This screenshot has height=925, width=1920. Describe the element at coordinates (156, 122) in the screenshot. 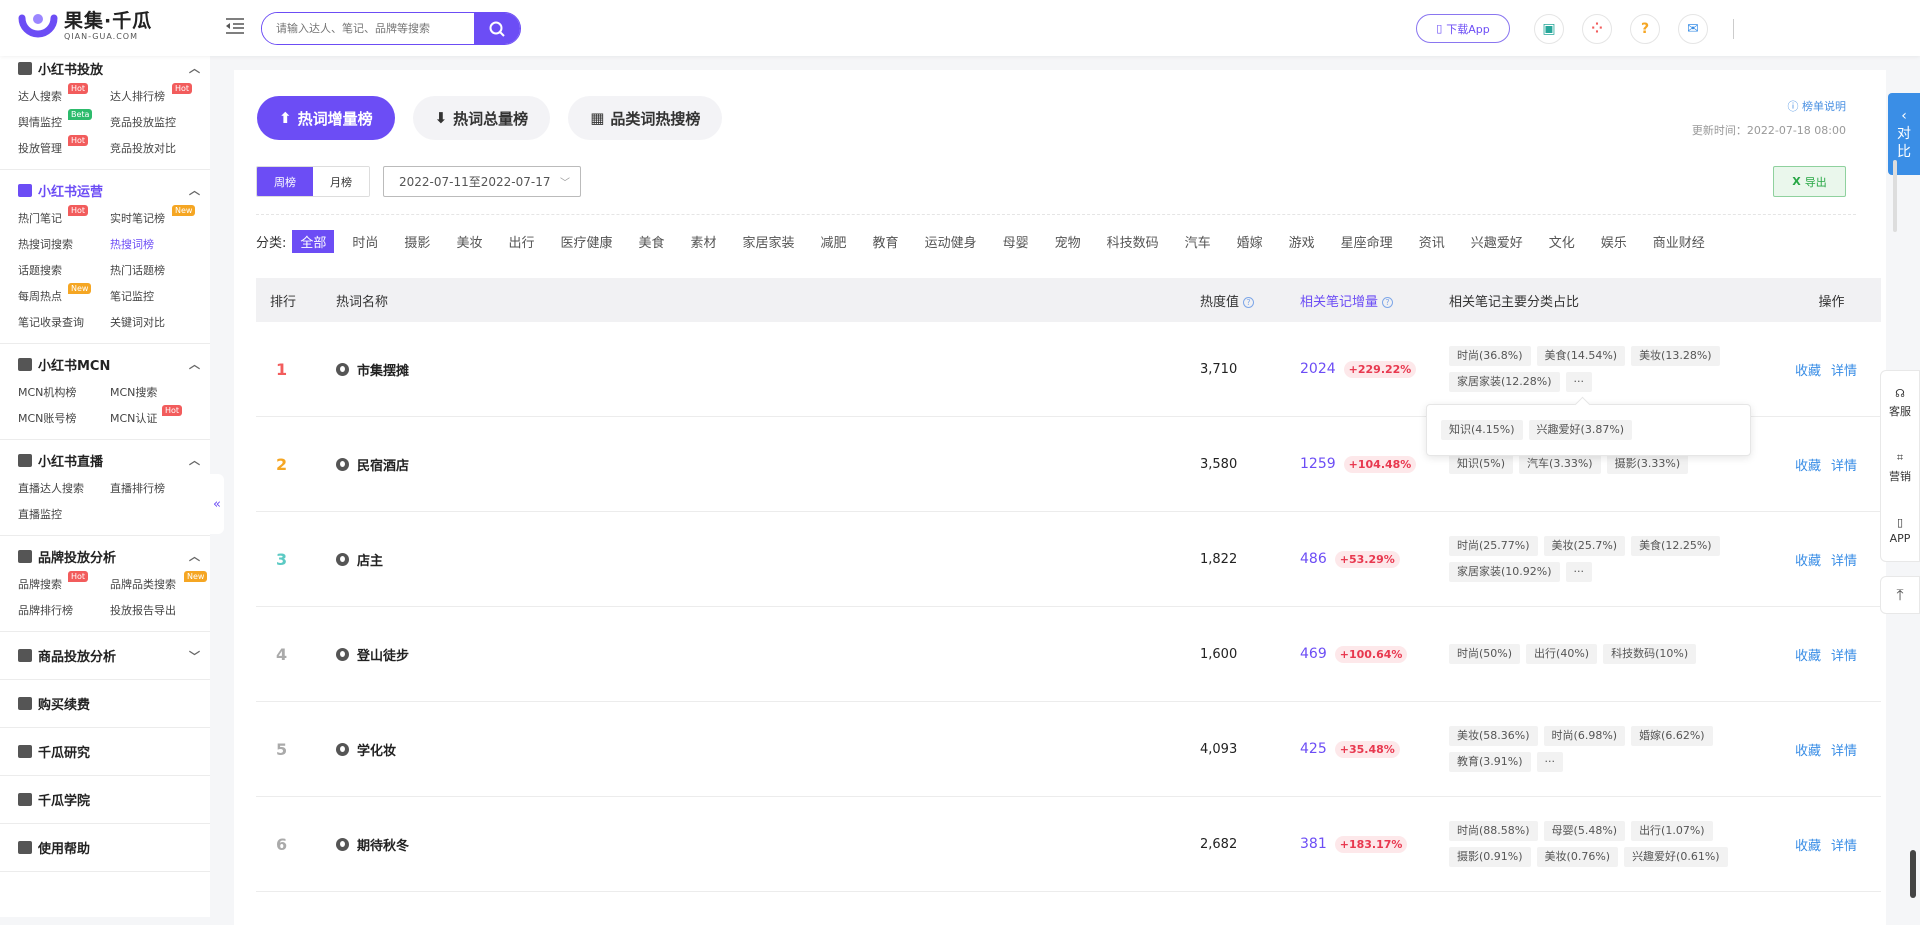

I see `sidebar-item: 竞品投放监控` at that location.